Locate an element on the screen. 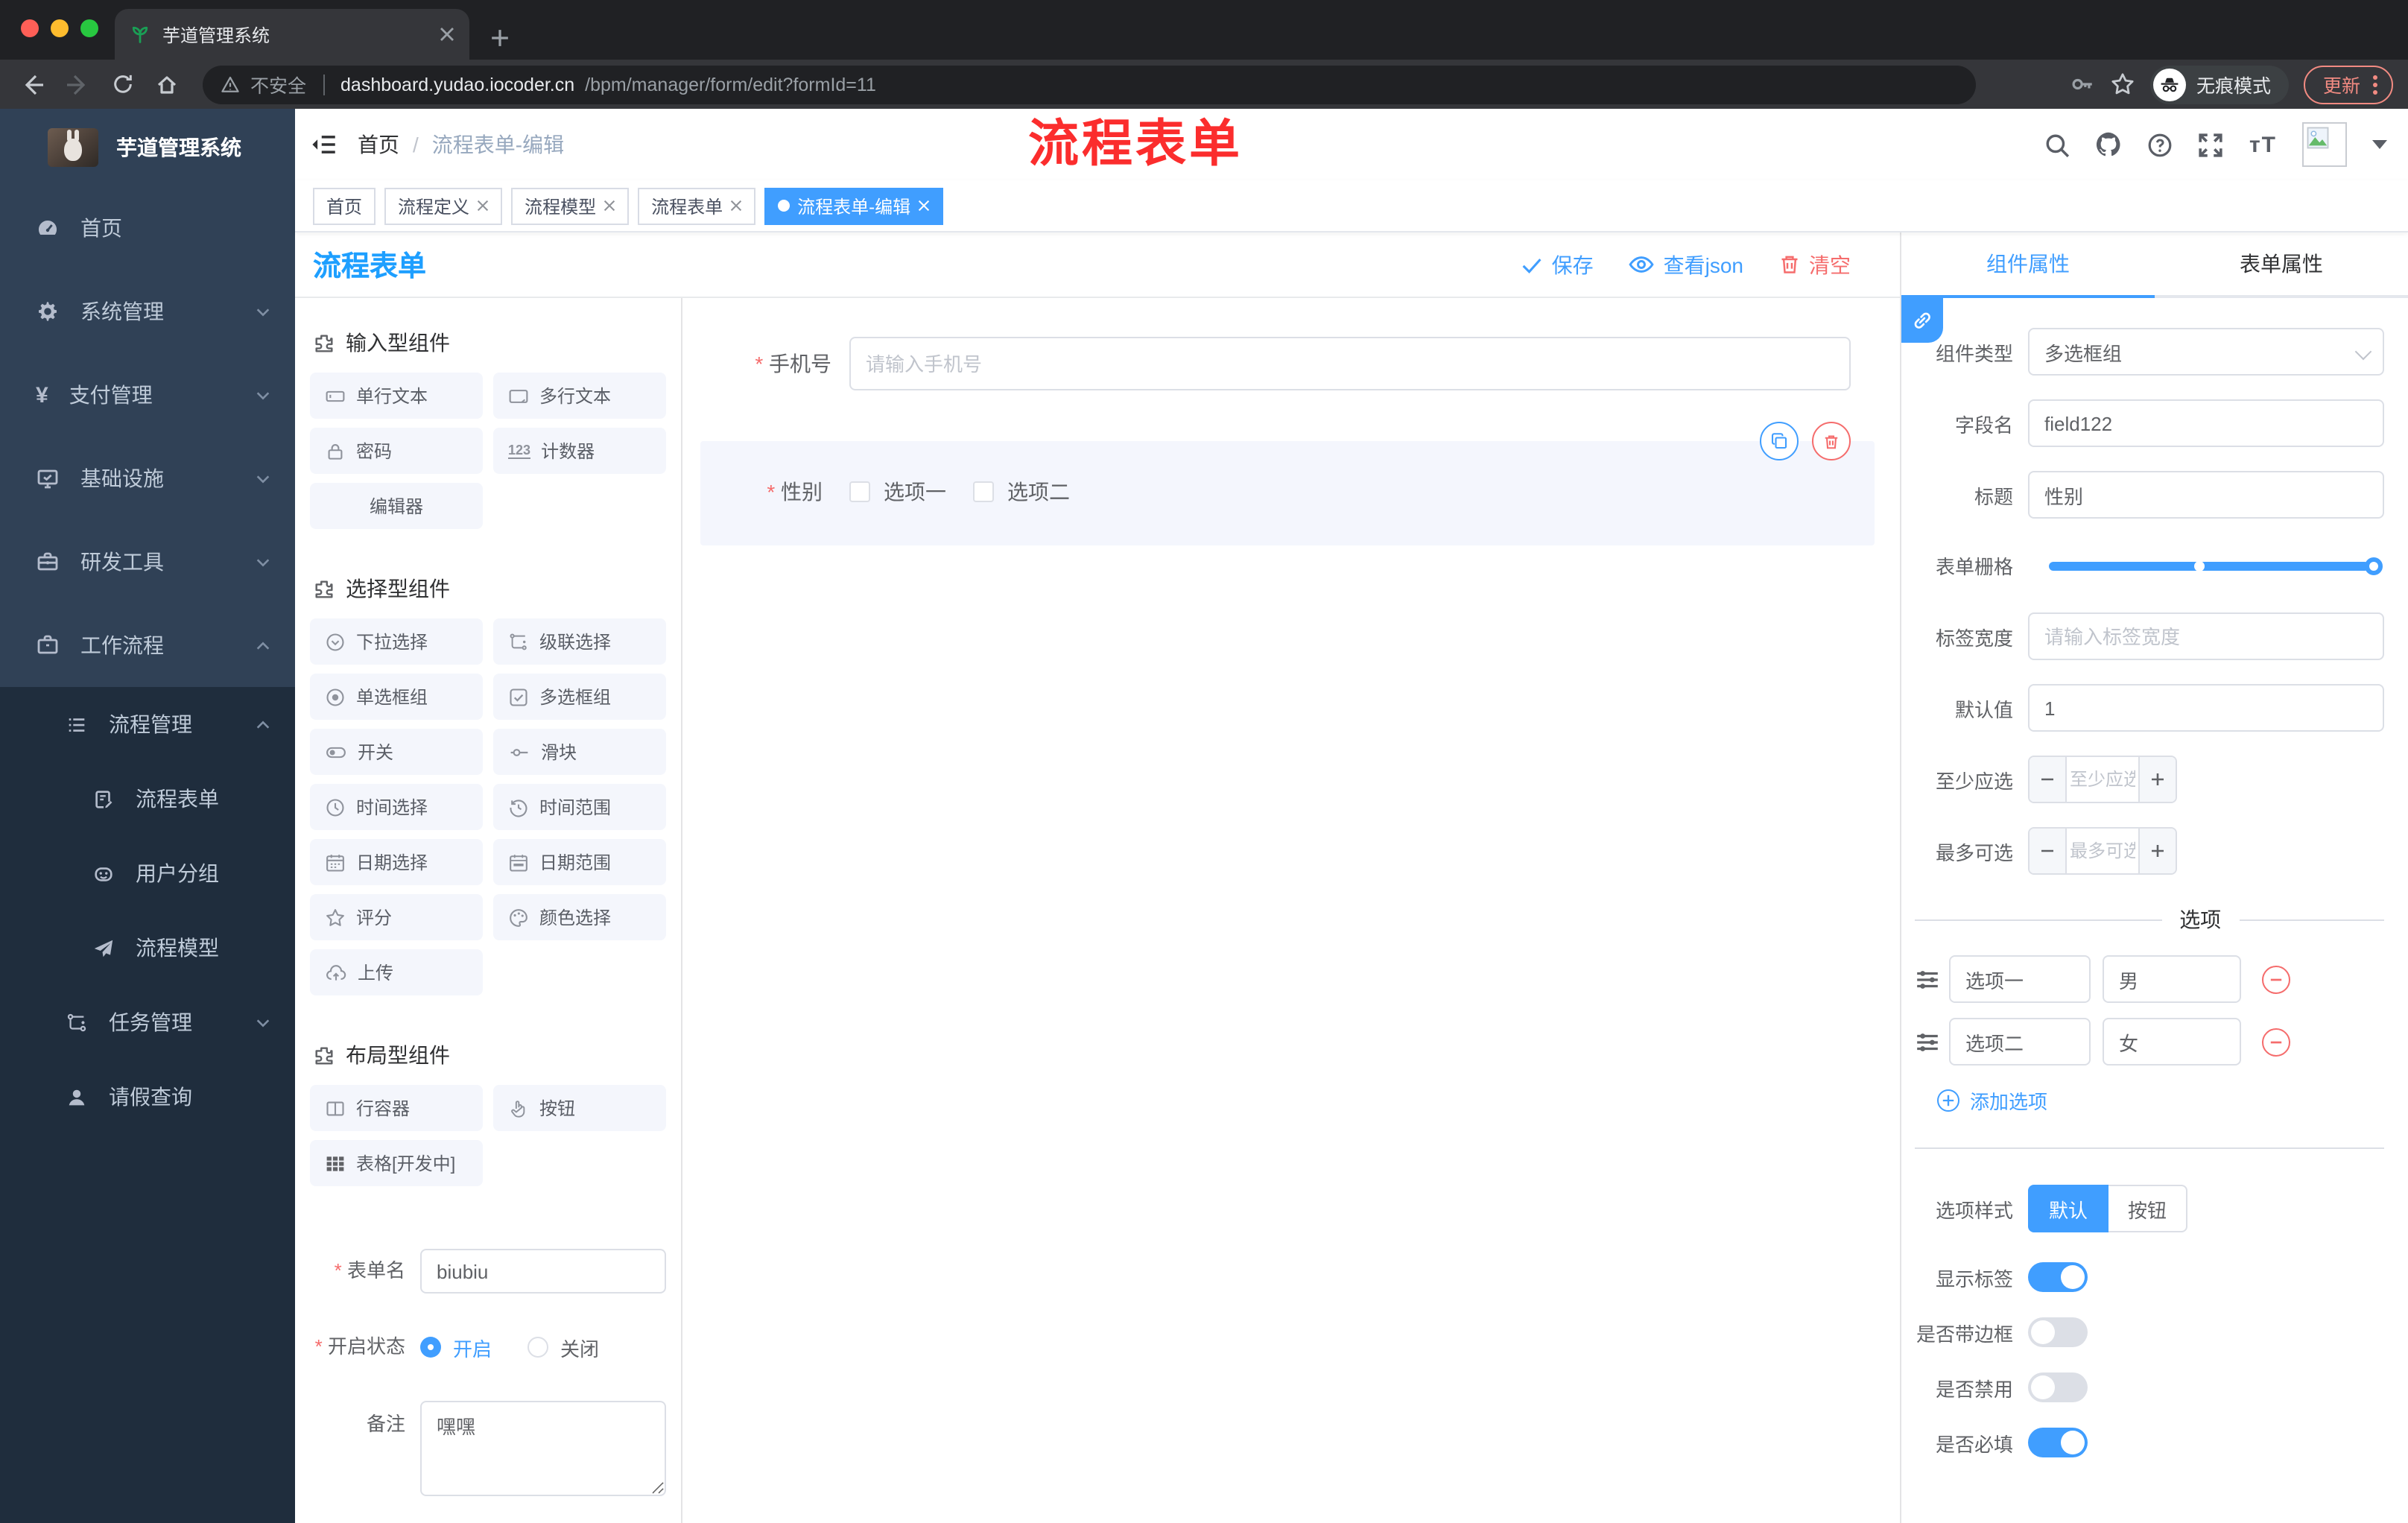 The image size is (2408, 1523). avatar-caret-icon is located at coordinates (2379, 144).